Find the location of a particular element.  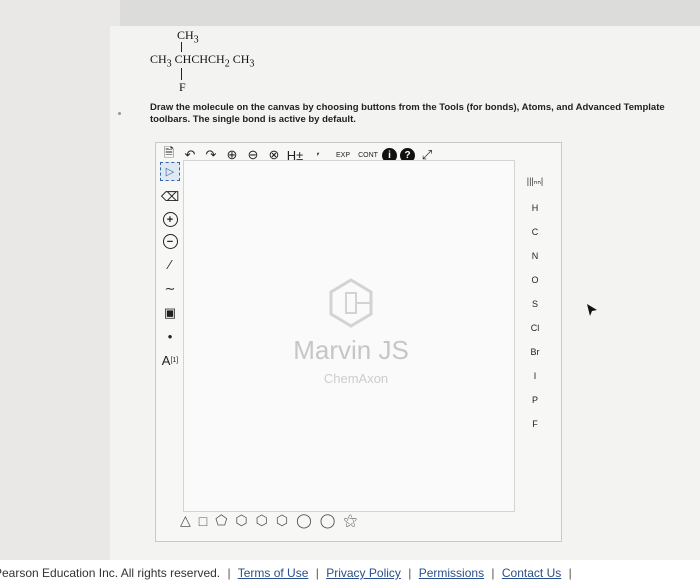

positive-charge-icon: + is located at coordinates (170, 219).